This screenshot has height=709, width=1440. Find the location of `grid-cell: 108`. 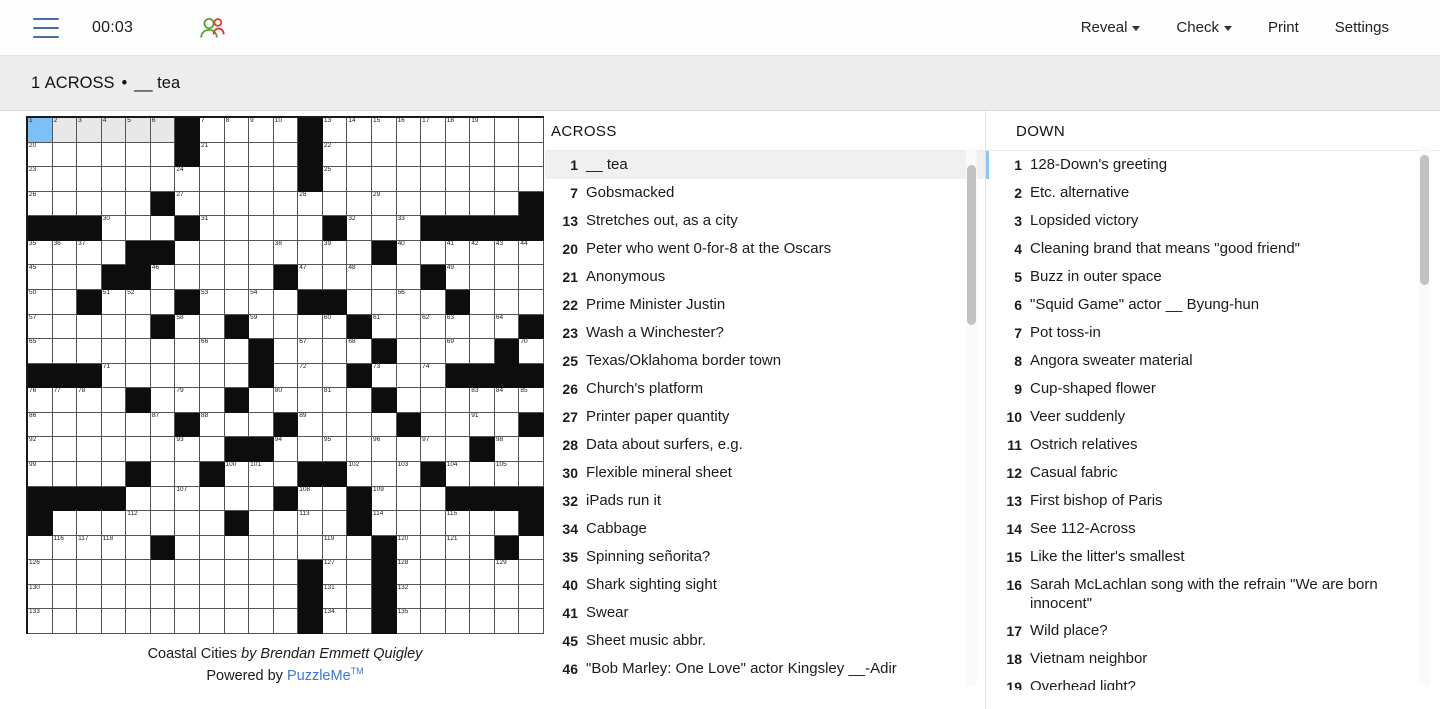

grid-cell: 108 is located at coordinates (310, 499).